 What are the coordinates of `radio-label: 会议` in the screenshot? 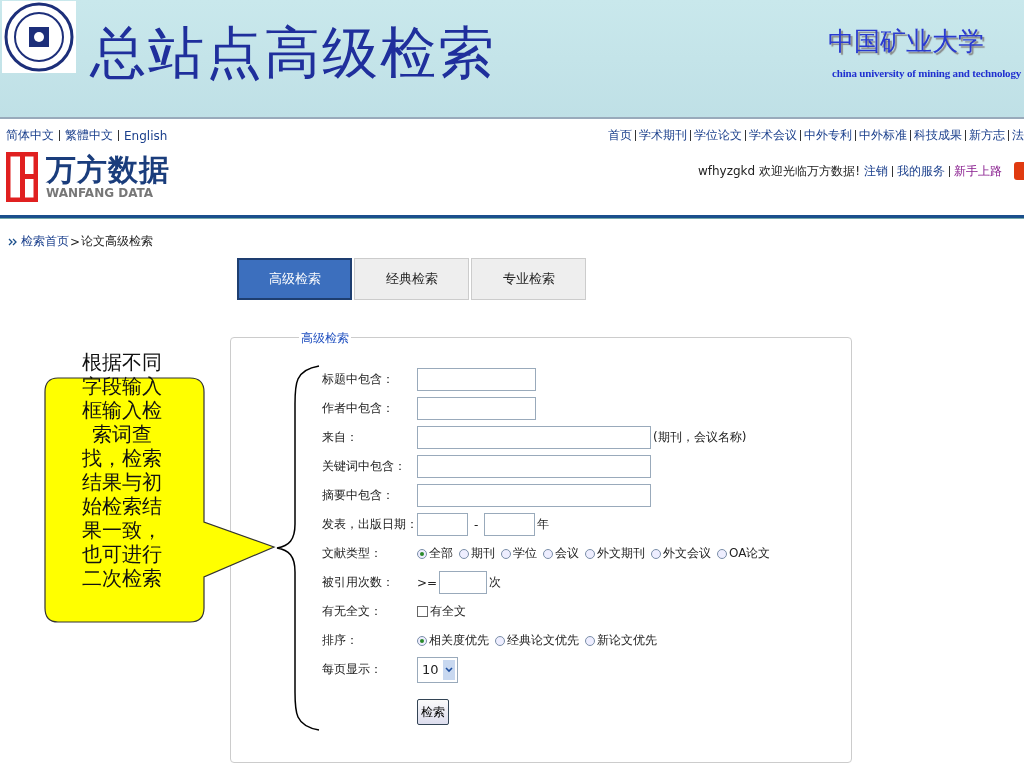 It's located at (567, 553).